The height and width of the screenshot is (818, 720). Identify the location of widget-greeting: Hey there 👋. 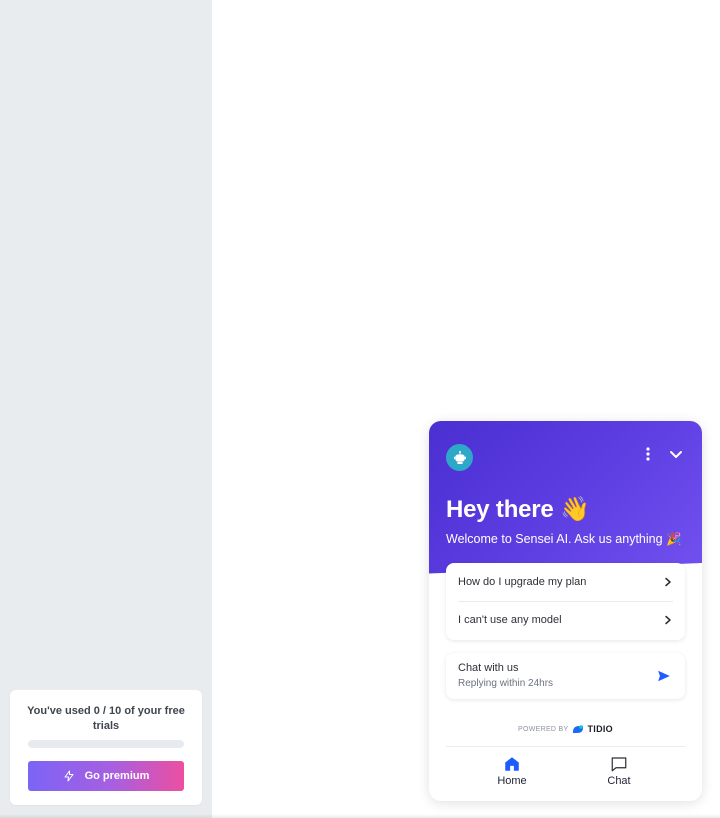
(518, 509).